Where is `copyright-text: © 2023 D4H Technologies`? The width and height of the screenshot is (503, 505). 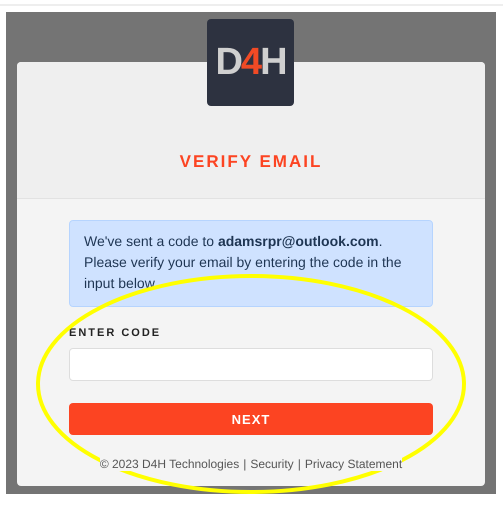
copyright-text: © 2023 D4H Technologies is located at coordinates (170, 464).